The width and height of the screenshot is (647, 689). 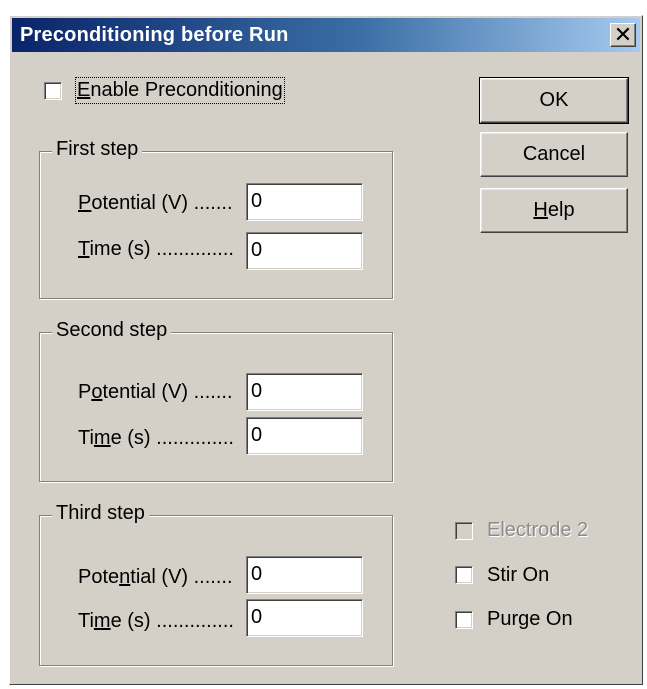 What do you see at coordinates (326, 35) in the screenshot?
I see `title-bar: Preconditioning before Run ✕` at bounding box center [326, 35].